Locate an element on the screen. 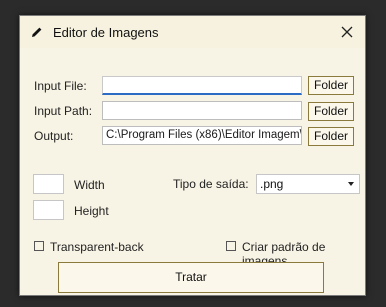 The image size is (386, 307). width-input is located at coordinates (48, 184).